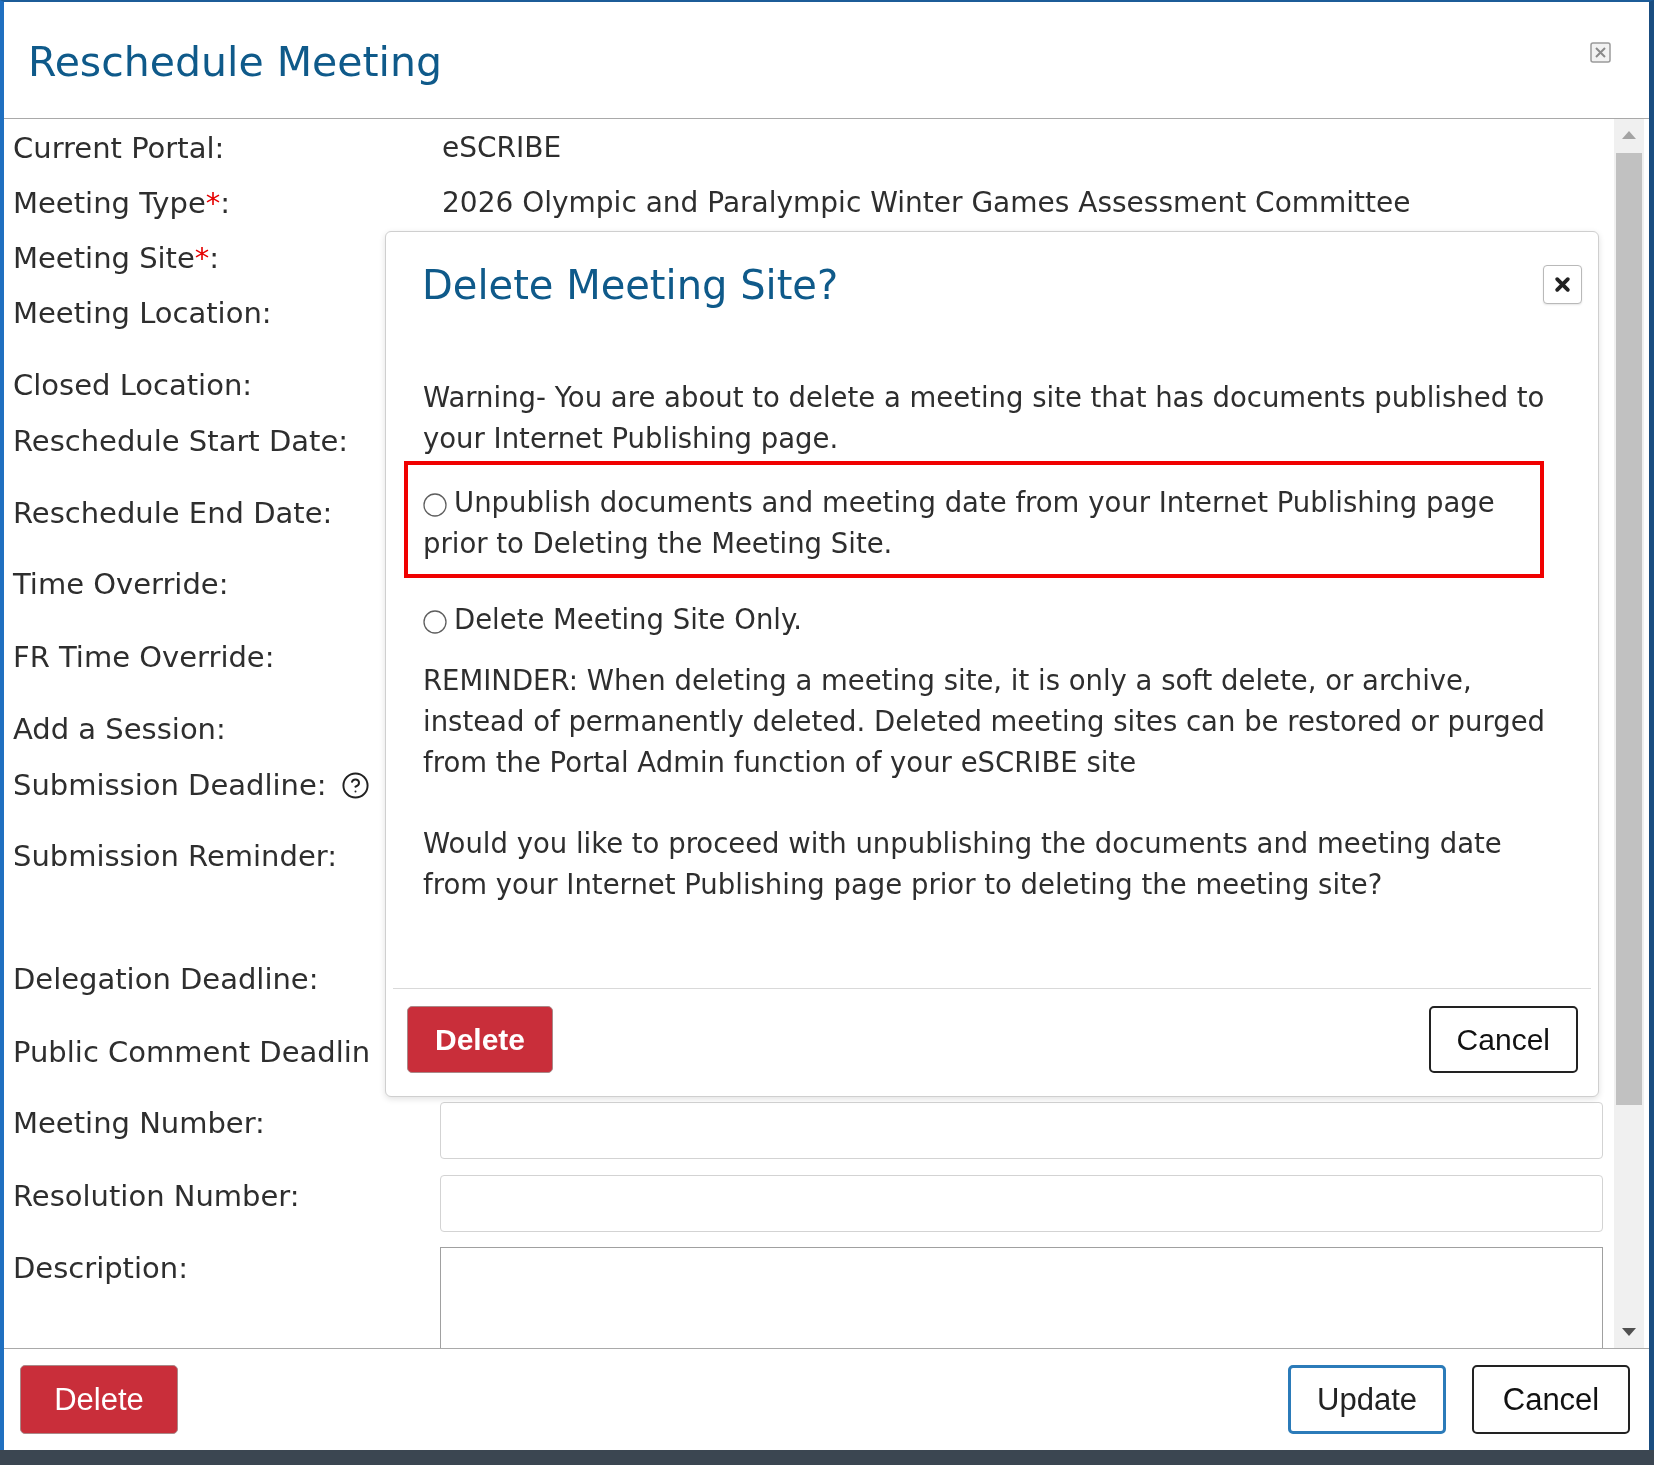 The image size is (1654, 1465). What do you see at coordinates (175, 856) in the screenshot?
I see `field-label: Submission Reminder:` at bounding box center [175, 856].